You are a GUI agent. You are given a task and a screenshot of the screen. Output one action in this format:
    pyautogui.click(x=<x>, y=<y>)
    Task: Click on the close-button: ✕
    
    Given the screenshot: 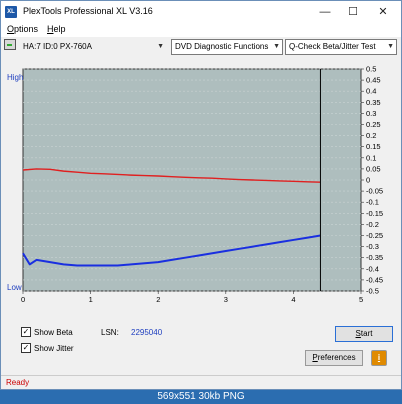 What is the action you would take?
    pyautogui.click(x=383, y=12)
    